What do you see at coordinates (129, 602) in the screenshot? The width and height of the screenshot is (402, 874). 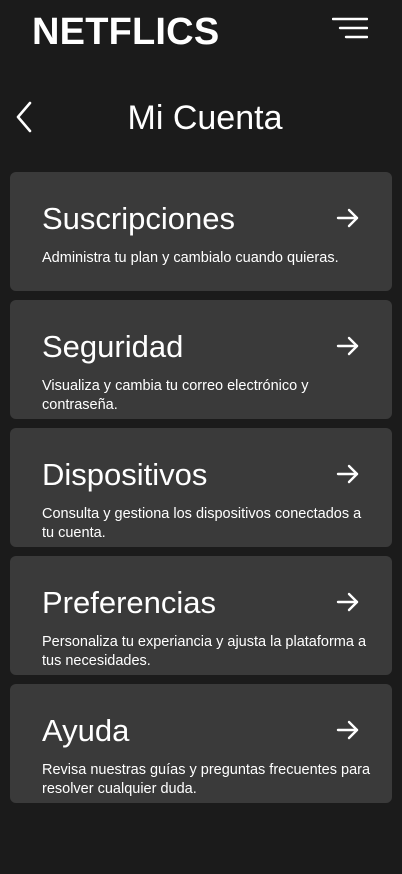 I see `card-title: Preferencias` at bounding box center [129, 602].